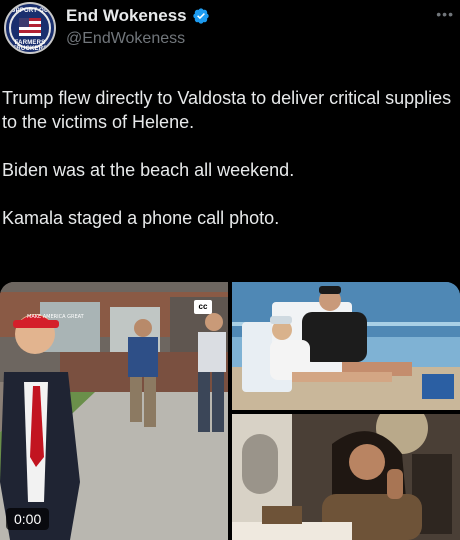 This screenshot has height=540, width=460. I want to click on beach-scene, so click(346, 346).